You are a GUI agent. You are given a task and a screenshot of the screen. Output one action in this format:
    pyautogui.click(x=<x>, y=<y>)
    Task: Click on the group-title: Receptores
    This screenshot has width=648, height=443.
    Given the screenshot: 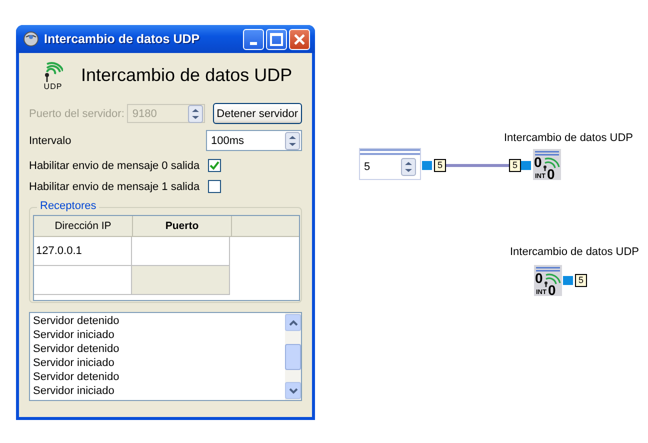 What is the action you would take?
    pyautogui.click(x=68, y=206)
    